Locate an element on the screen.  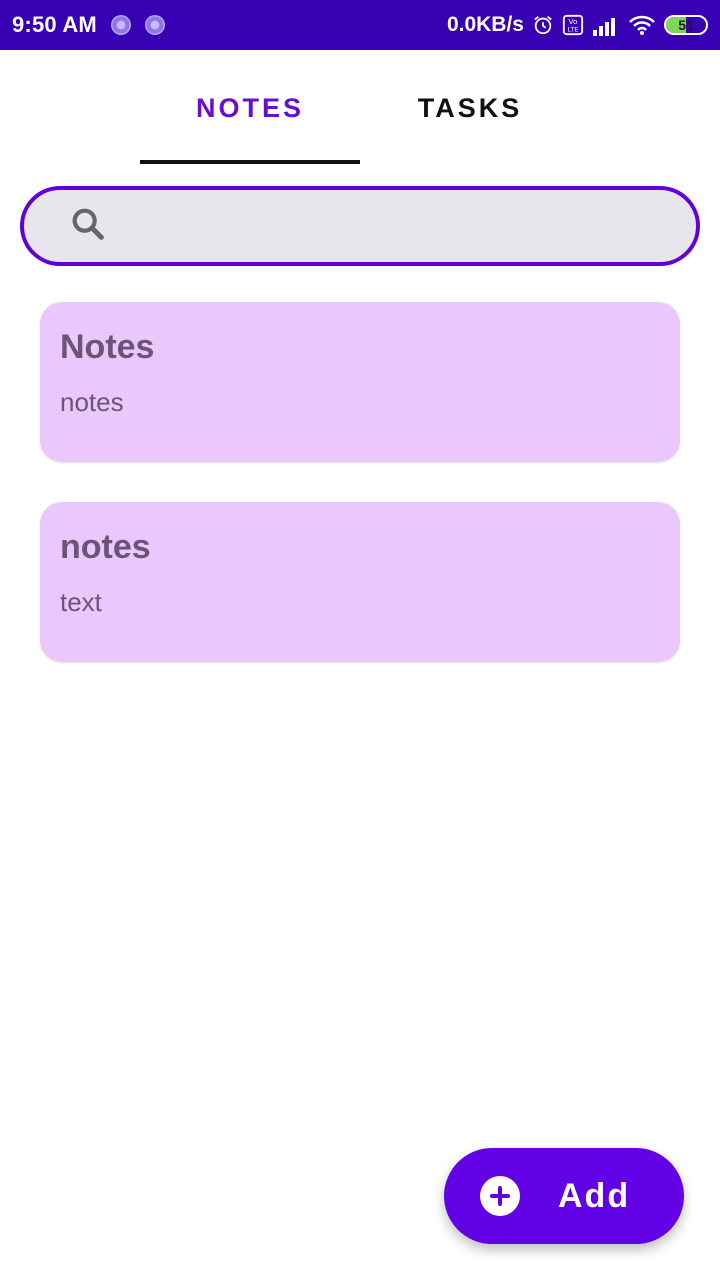
network-speed: 0.0KB/s is located at coordinates (485, 24).